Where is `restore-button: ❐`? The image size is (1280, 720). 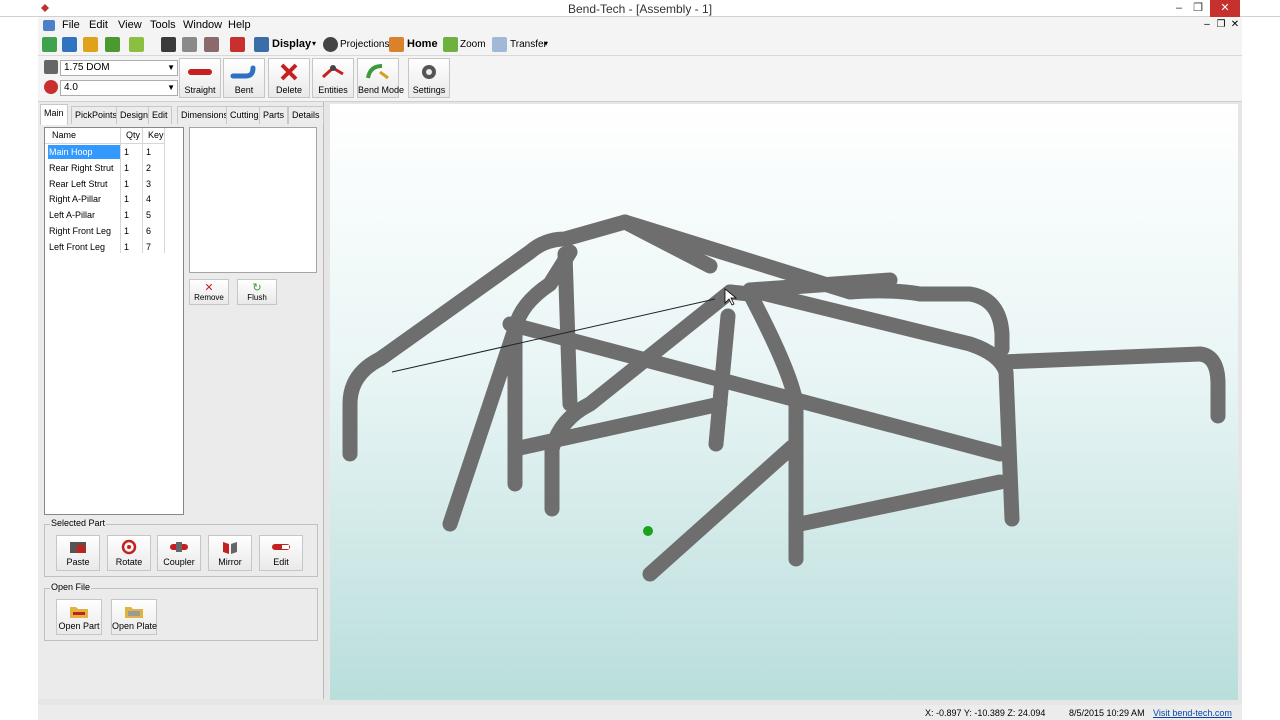 restore-button: ❐ is located at coordinates (1198, 8).